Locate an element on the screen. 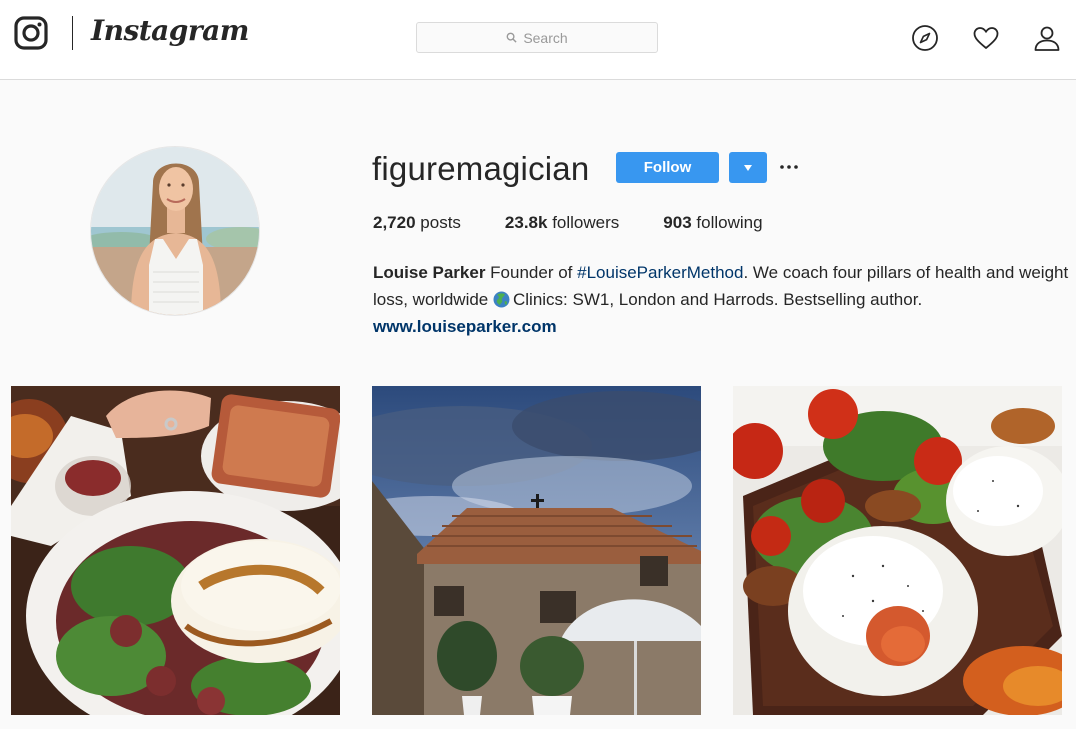 This screenshot has width=1076, height=729. more-options-button is located at coordinates (789, 167).